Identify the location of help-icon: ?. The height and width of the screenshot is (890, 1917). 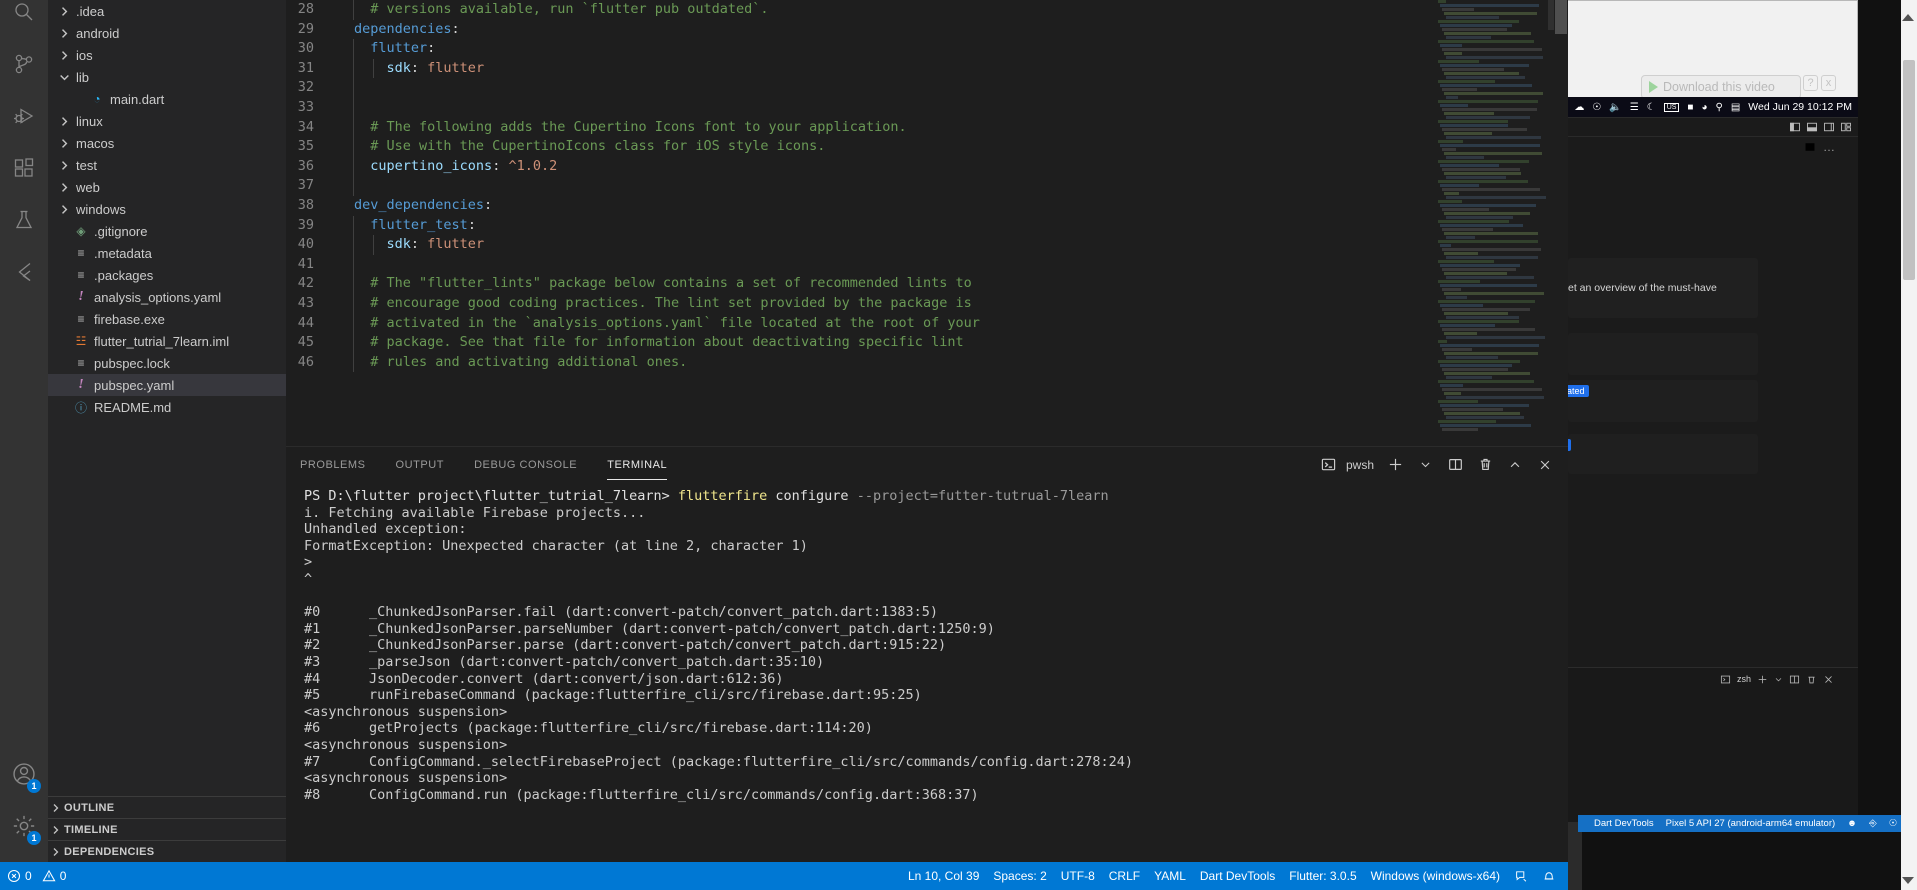
(1810, 83).